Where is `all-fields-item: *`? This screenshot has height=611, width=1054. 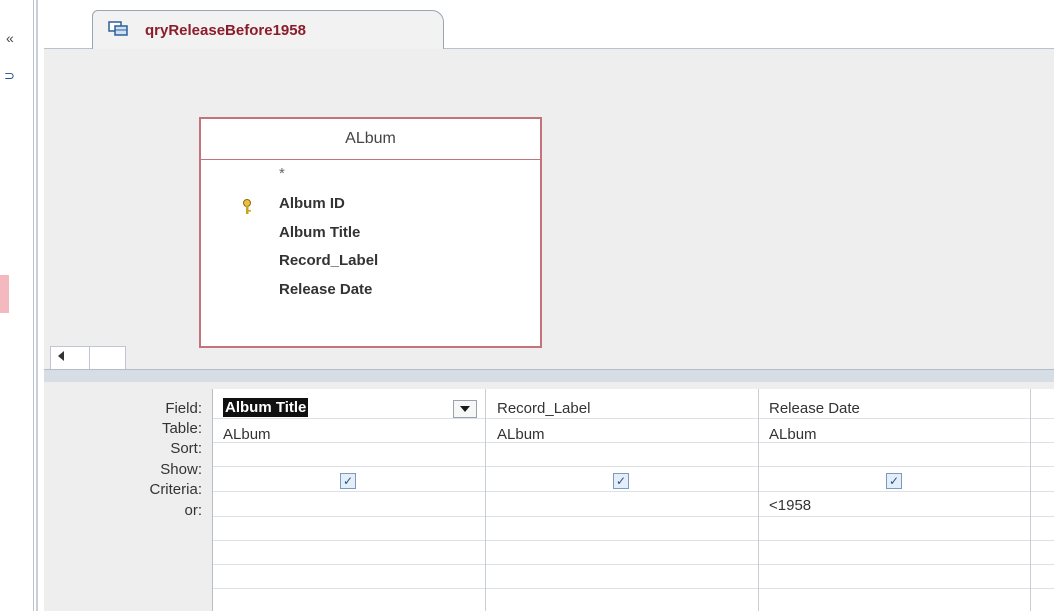 all-fields-item: * is located at coordinates (282, 173).